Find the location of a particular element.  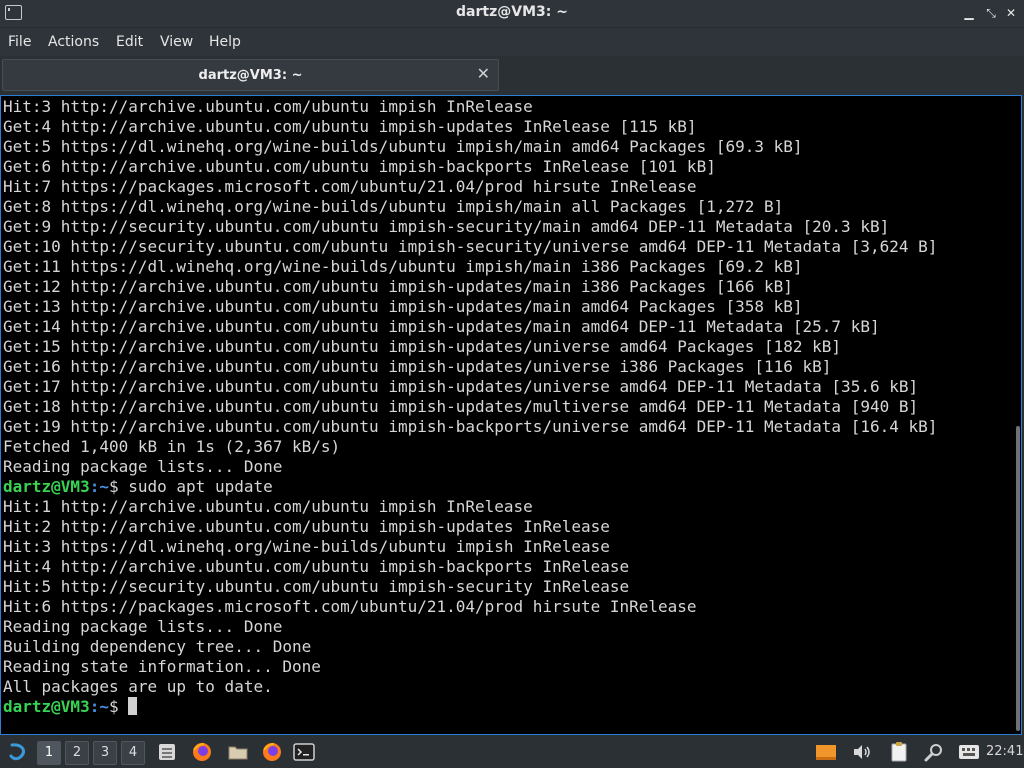

window-title: dartz@VM3: ~ is located at coordinates (512, 12).